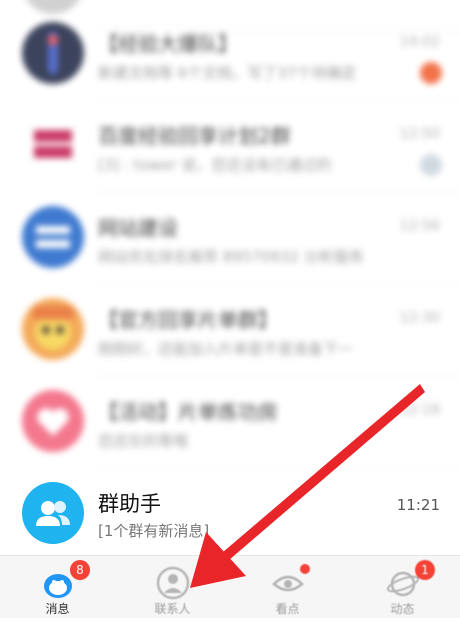 This screenshot has width=460, height=618. I want to click on group-people-icon, so click(53, 513).